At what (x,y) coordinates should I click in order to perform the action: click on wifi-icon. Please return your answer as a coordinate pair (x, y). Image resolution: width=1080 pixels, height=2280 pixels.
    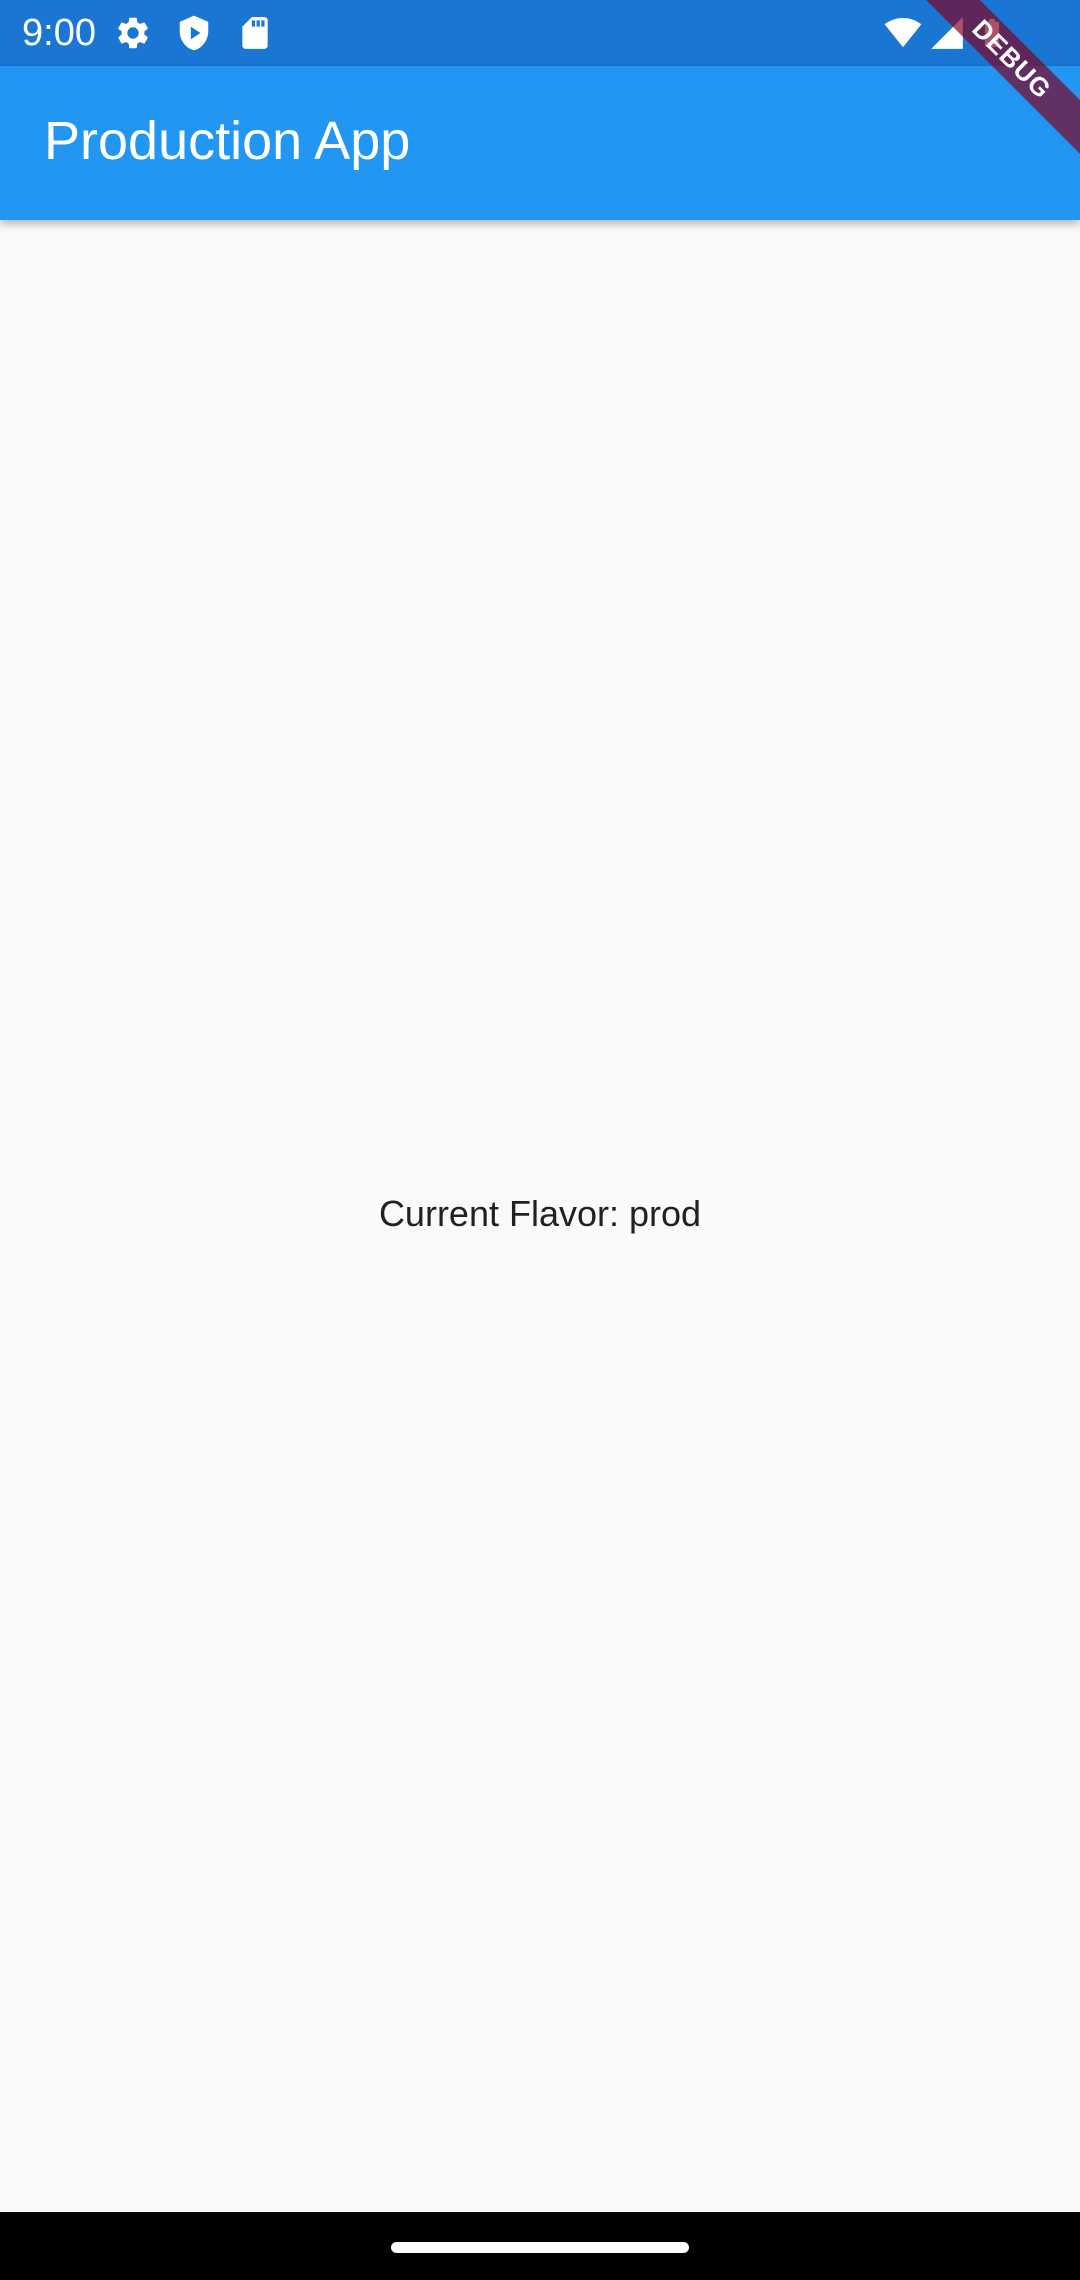
    Looking at the image, I should click on (903, 33).